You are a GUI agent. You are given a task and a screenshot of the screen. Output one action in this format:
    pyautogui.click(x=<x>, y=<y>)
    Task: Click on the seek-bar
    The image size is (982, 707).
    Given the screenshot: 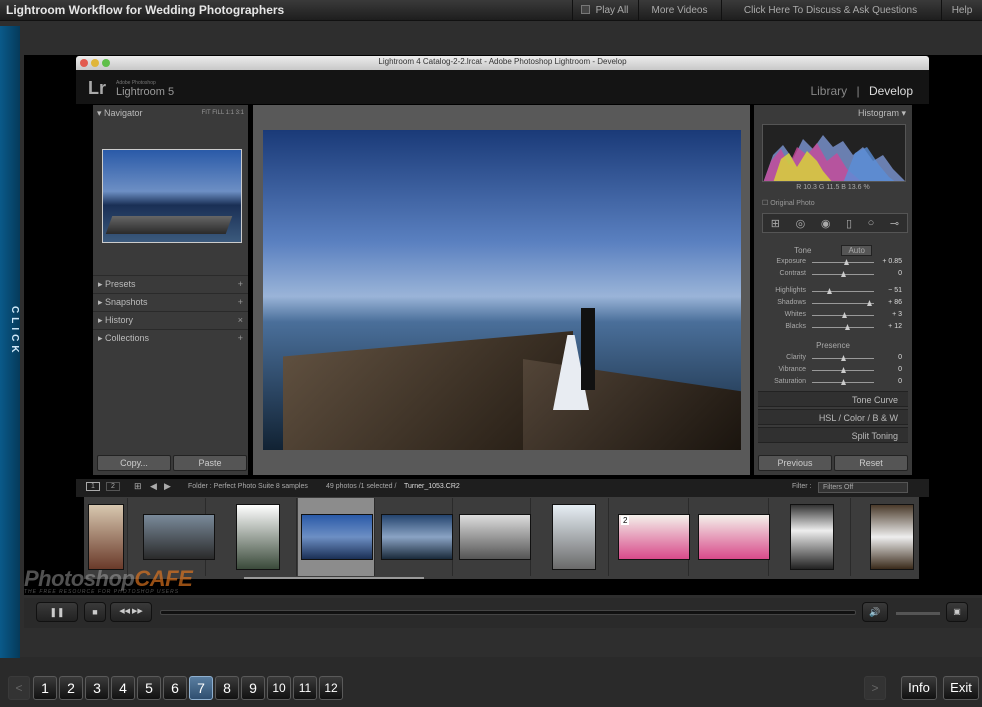 What is the action you would take?
    pyautogui.click(x=508, y=612)
    